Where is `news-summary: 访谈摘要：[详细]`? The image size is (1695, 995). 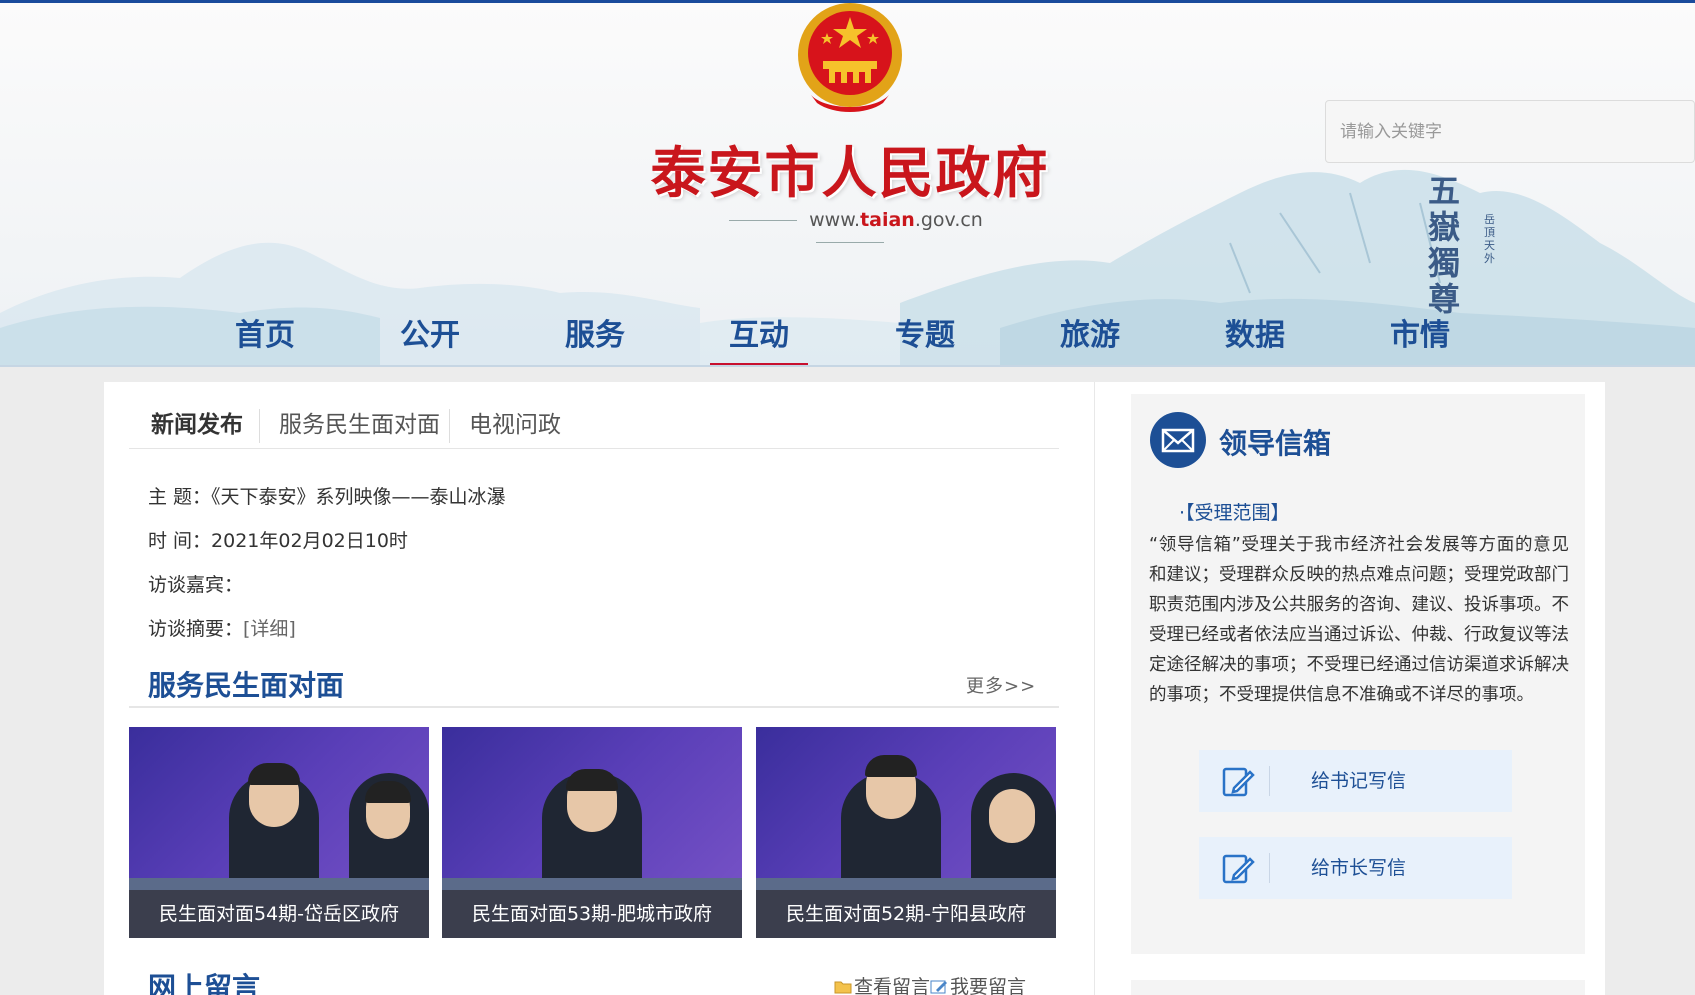
news-summary: 访谈摘要：[详细] is located at coordinates (222, 629).